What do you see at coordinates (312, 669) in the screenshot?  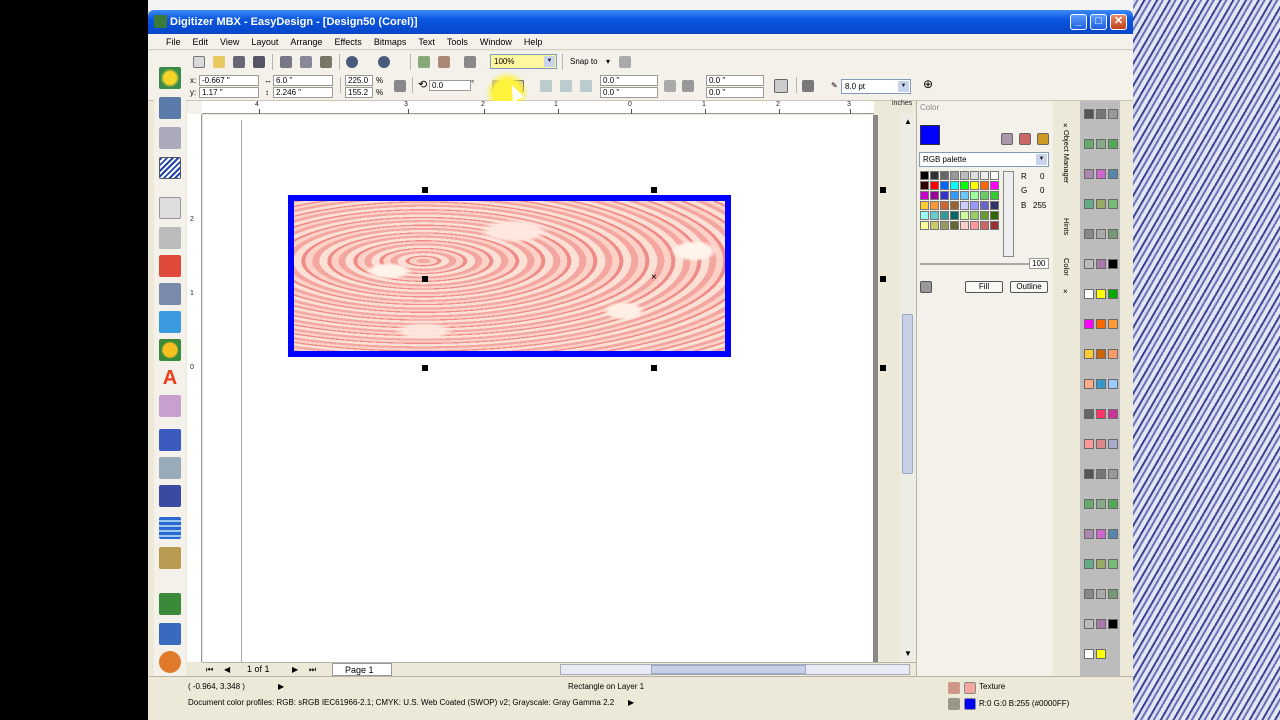 I see `last-page-icon: ⏭` at bounding box center [312, 669].